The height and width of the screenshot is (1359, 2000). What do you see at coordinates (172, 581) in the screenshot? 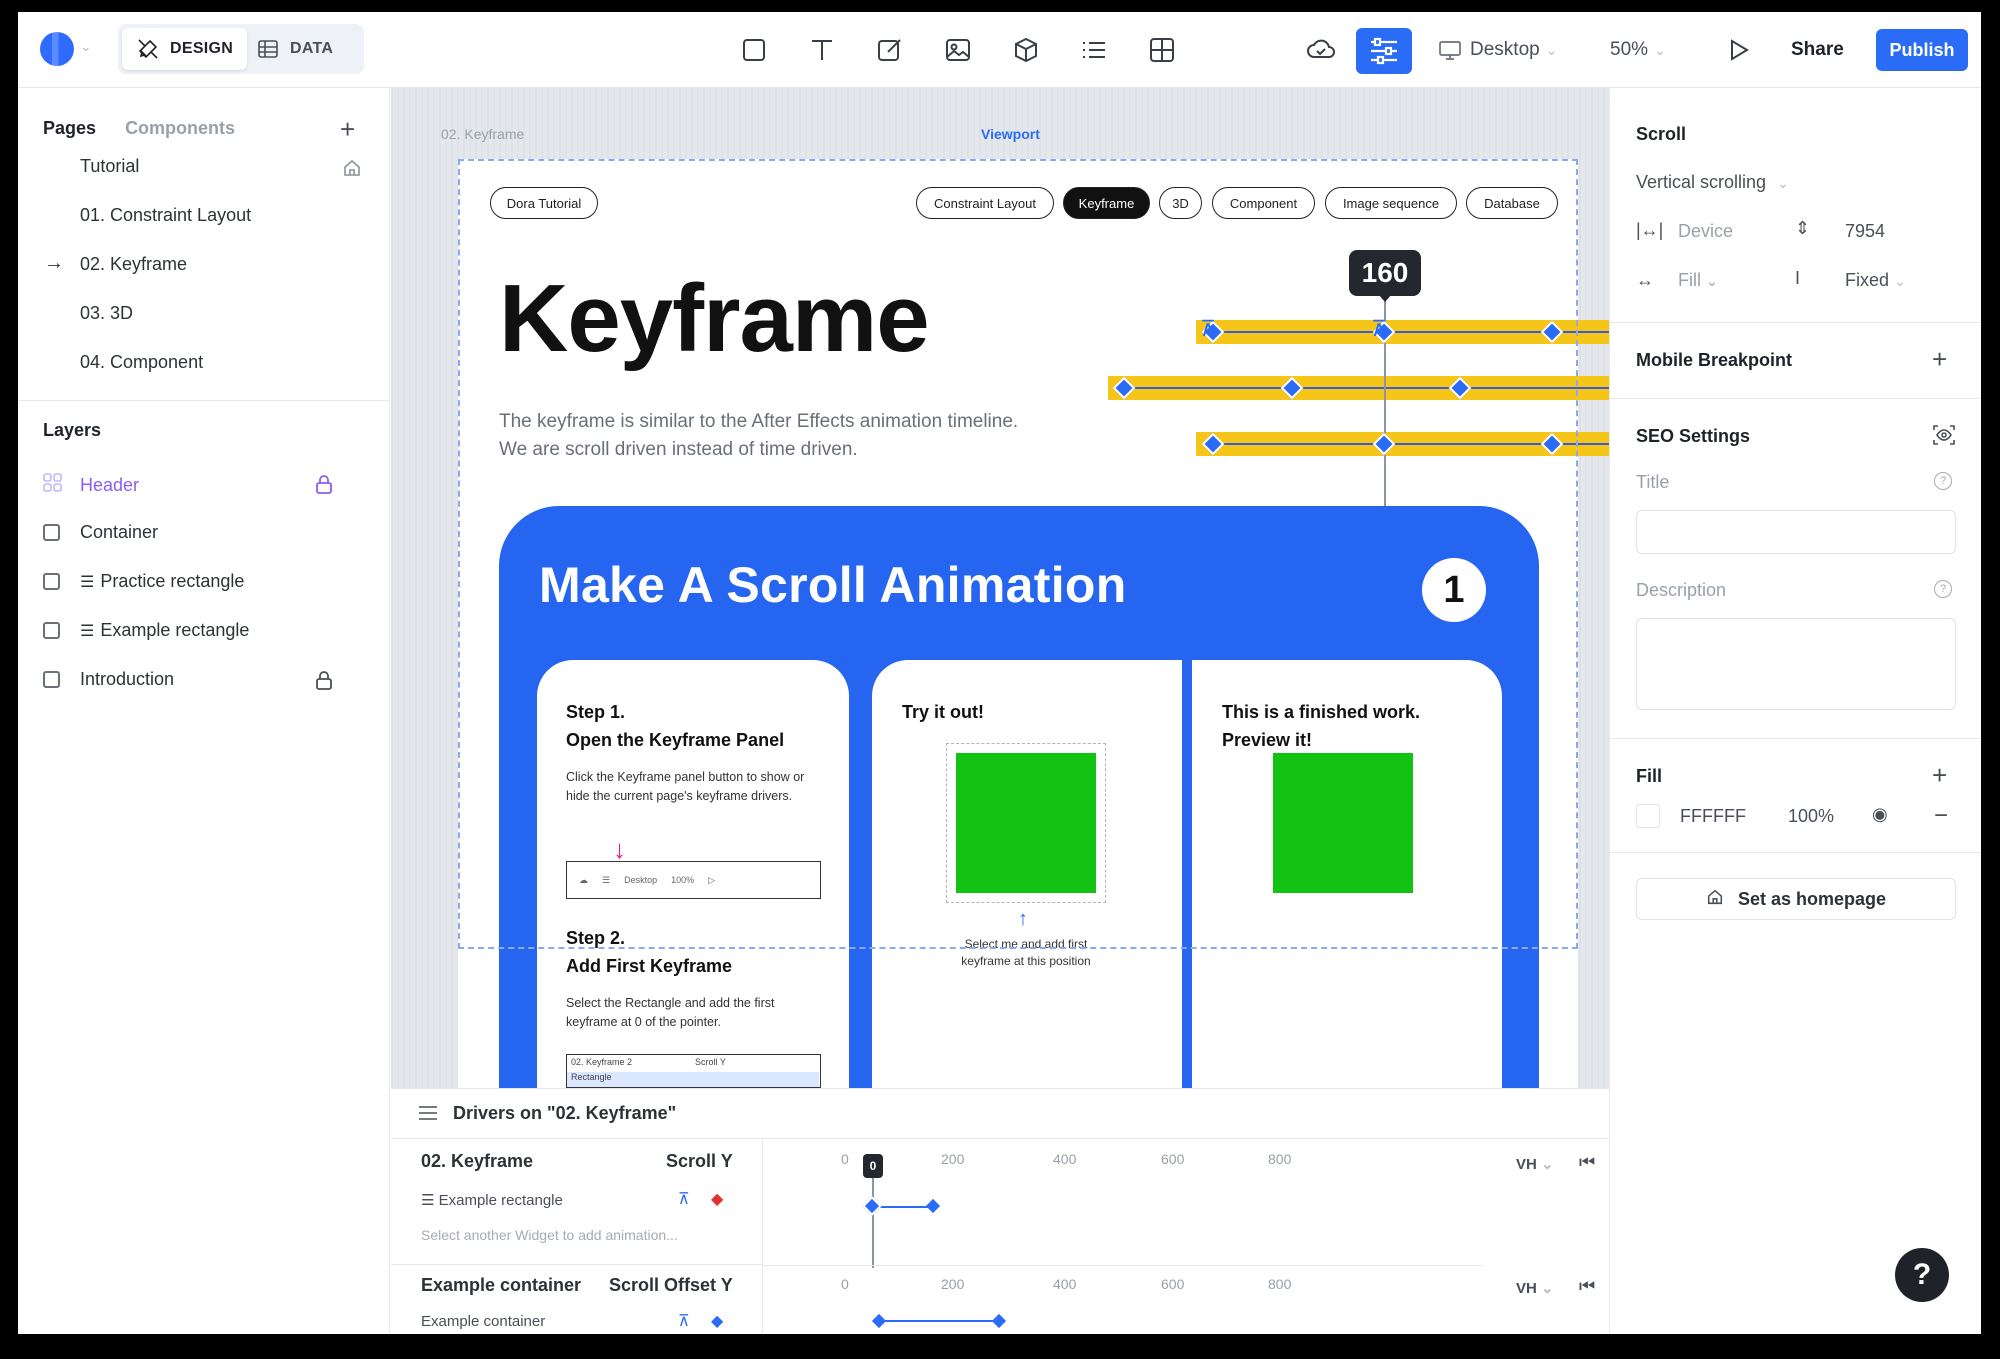
I see `layer-label: Practice rectangle` at bounding box center [172, 581].